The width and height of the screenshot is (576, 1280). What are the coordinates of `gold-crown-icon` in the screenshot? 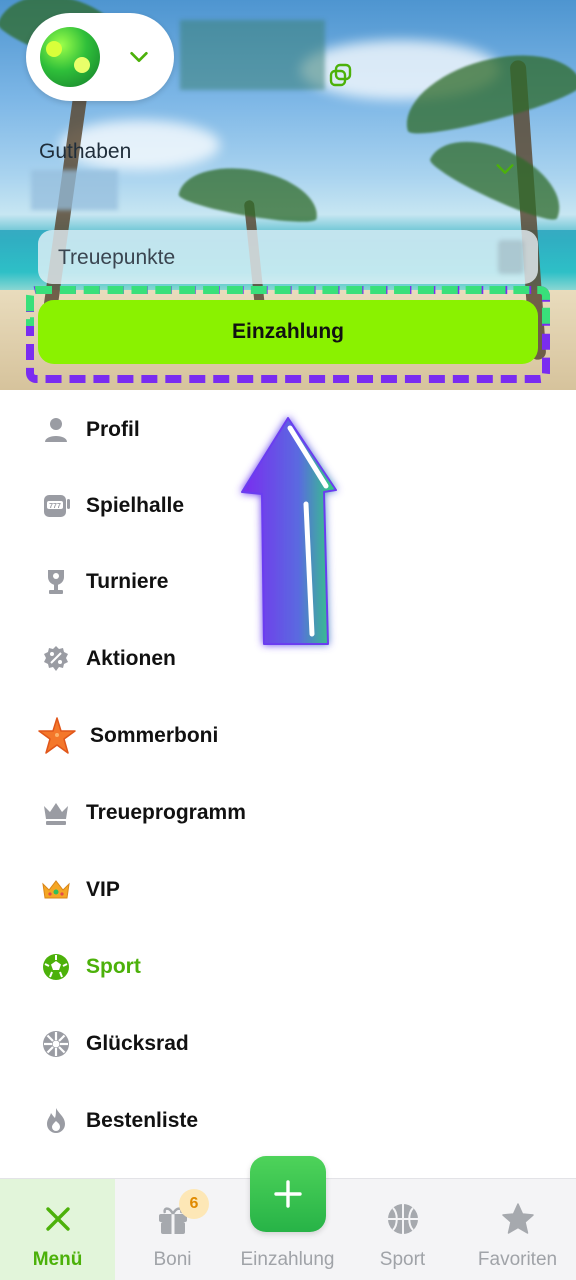 It's located at (56, 890).